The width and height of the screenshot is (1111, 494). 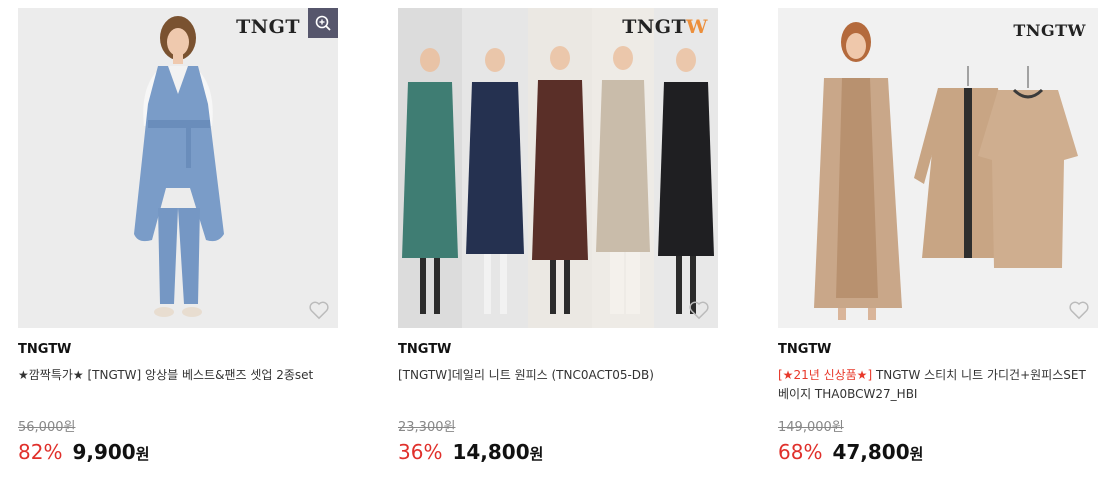 I want to click on sale-price: 9,900, so click(x=104, y=452).